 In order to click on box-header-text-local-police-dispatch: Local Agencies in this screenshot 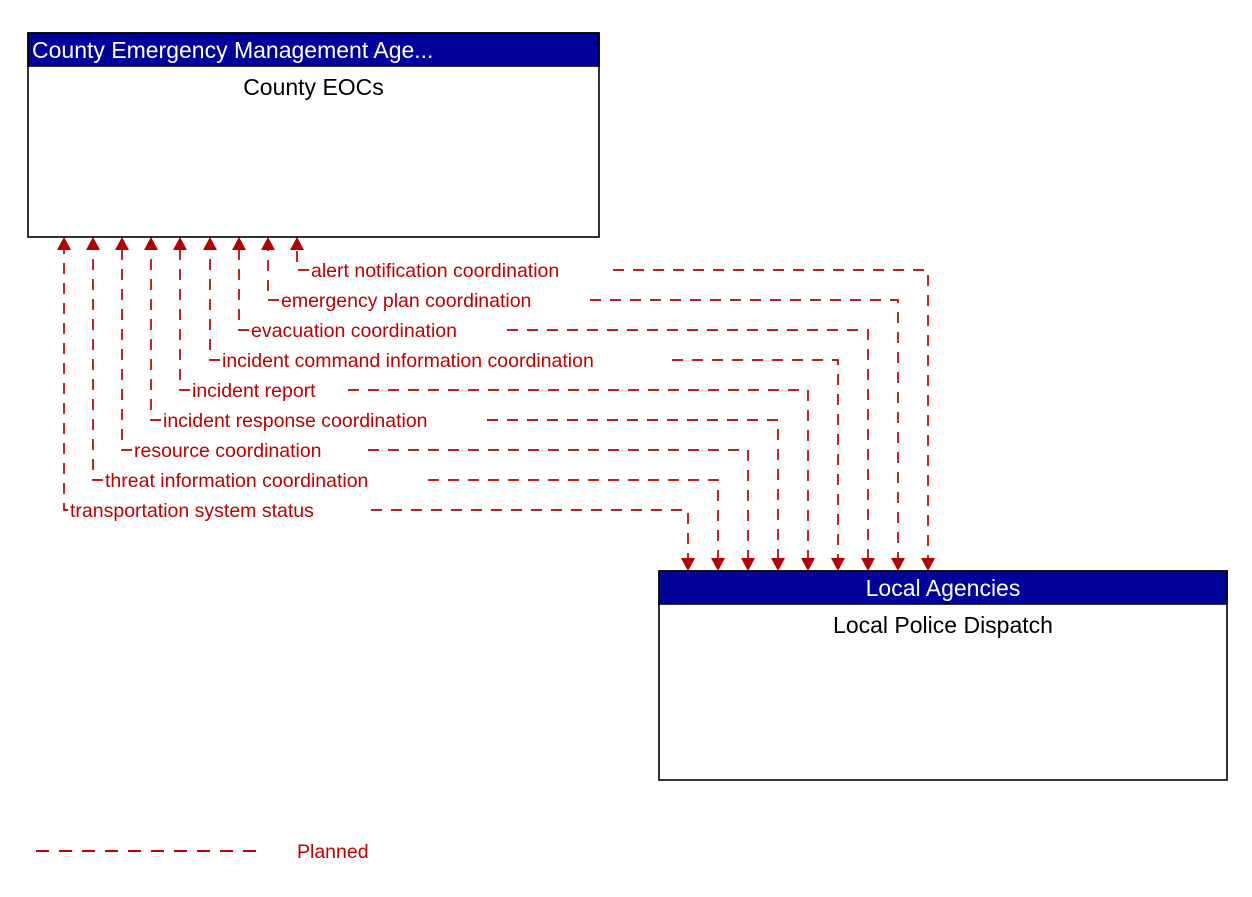, I will do `click(943, 588)`.